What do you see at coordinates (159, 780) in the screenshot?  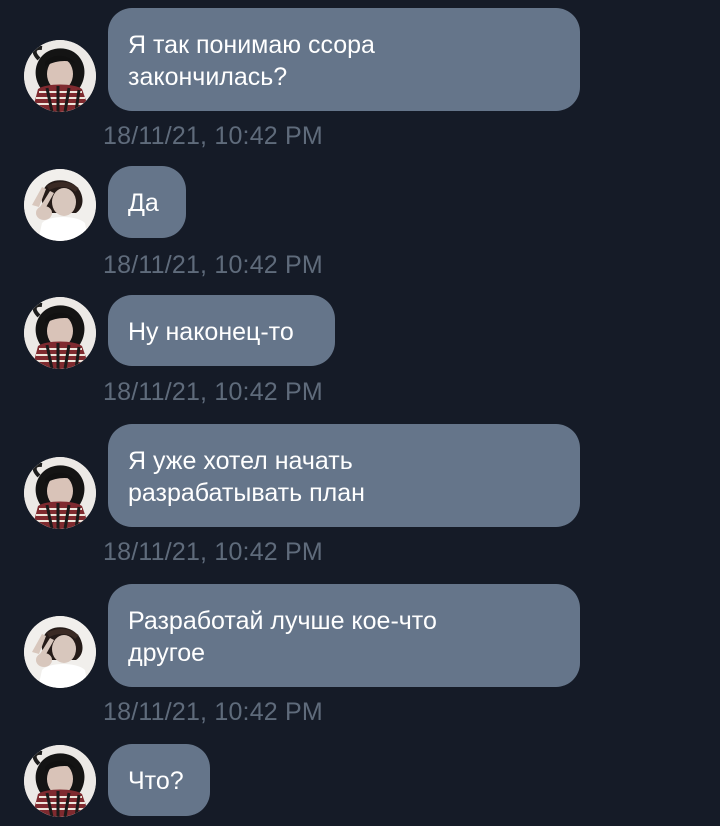 I see `message-bubble: Что?` at bounding box center [159, 780].